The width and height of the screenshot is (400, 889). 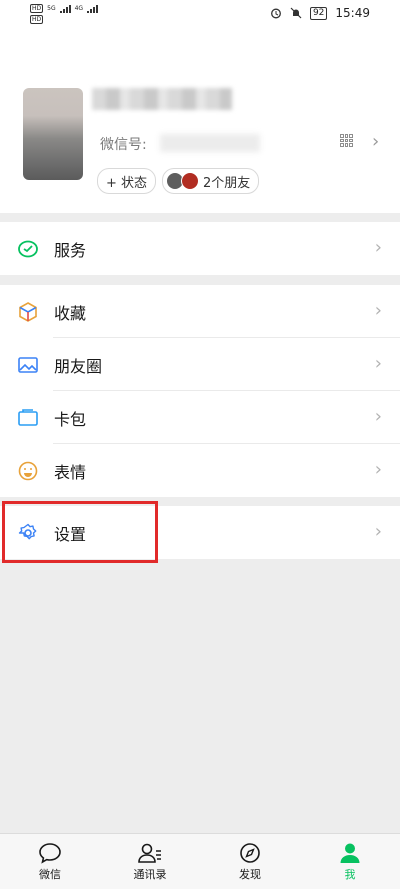 I want to click on tab-label: 发现, so click(x=250, y=874).